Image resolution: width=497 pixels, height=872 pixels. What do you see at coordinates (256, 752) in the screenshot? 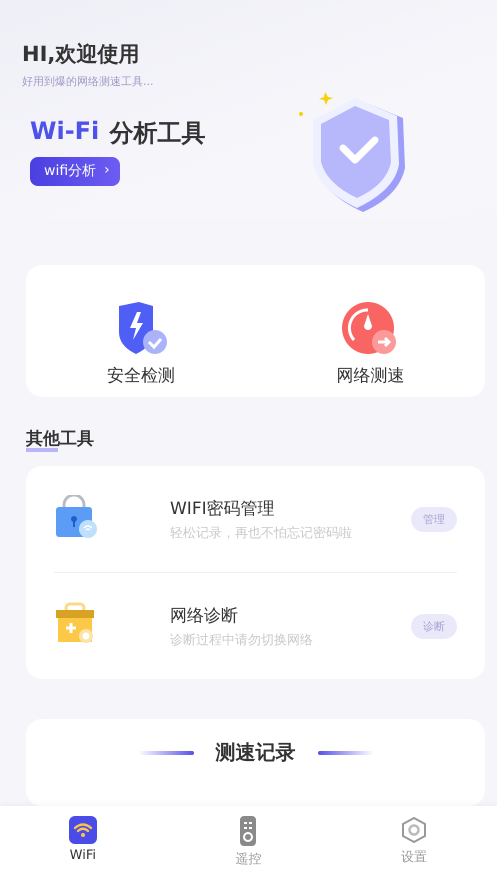
I see `records-title: 测速记录` at bounding box center [256, 752].